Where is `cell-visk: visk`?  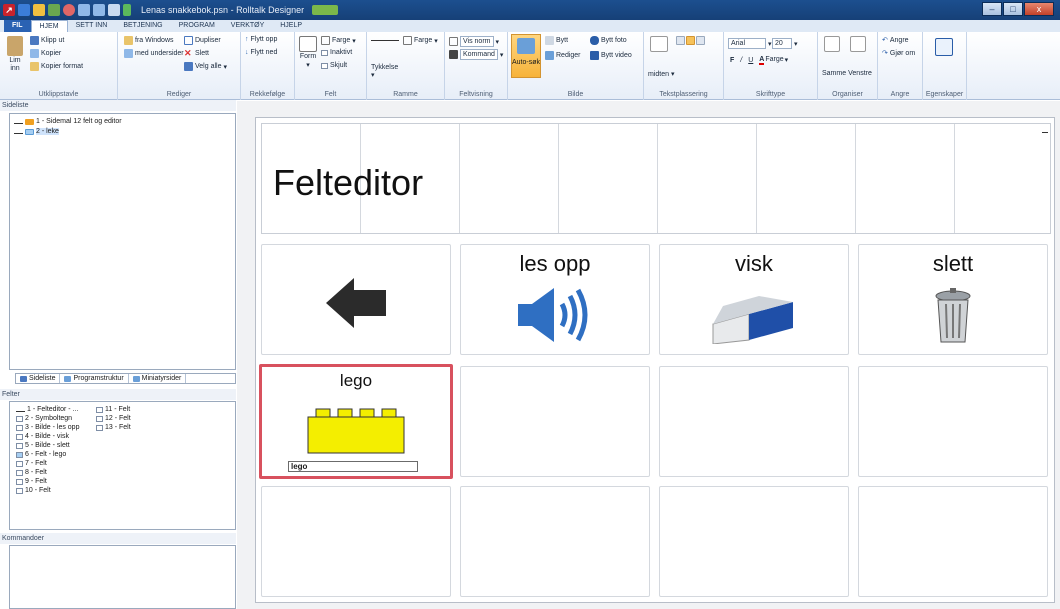
cell-visk: visk is located at coordinates (754, 299).